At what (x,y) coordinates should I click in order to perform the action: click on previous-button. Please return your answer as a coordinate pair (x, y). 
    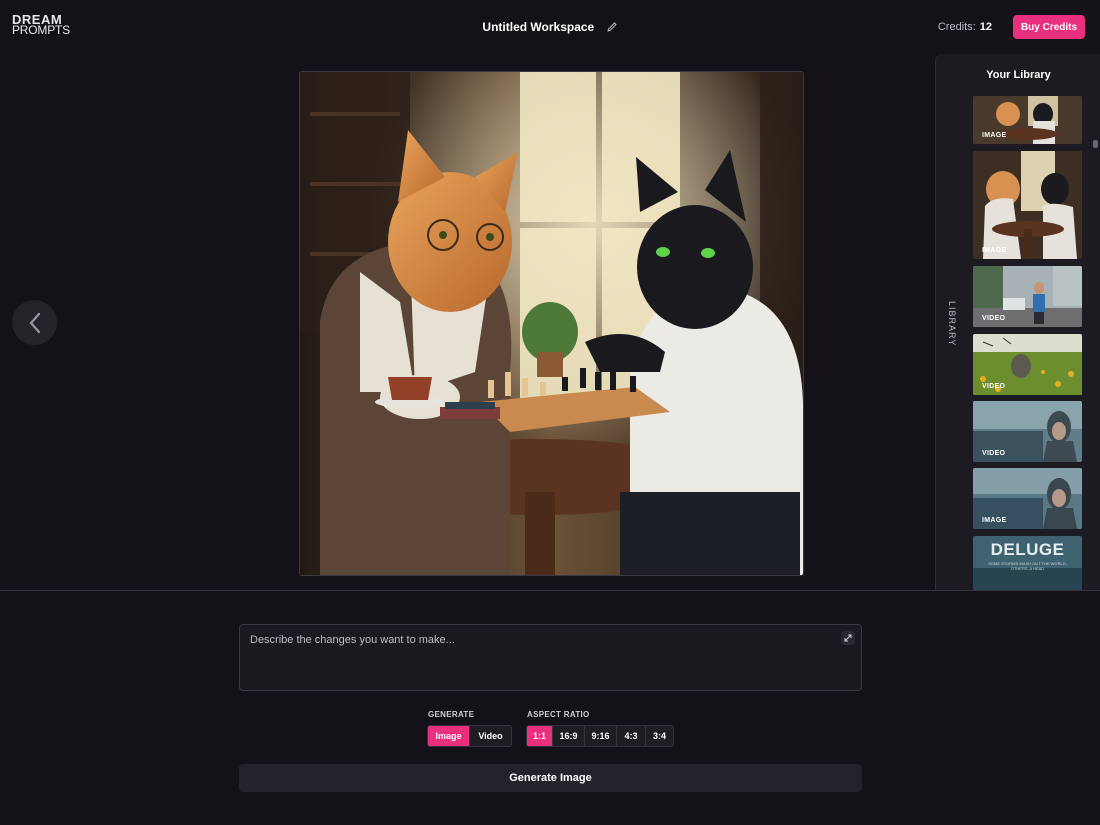
    Looking at the image, I should click on (34, 322).